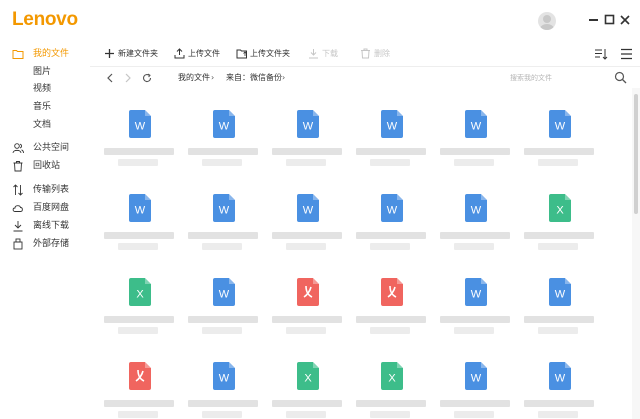 This screenshot has height=419, width=640. What do you see at coordinates (18, 244) in the screenshot?
I see `usb-drive-icon` at bounding box center [18, 244].